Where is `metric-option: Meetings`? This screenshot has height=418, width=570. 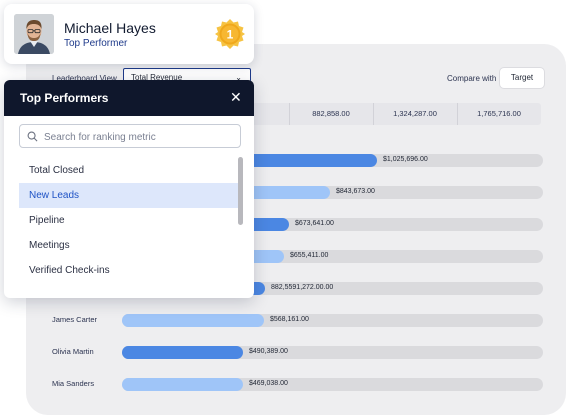 metric-option: Meetings is located at coordinates (129, 245).